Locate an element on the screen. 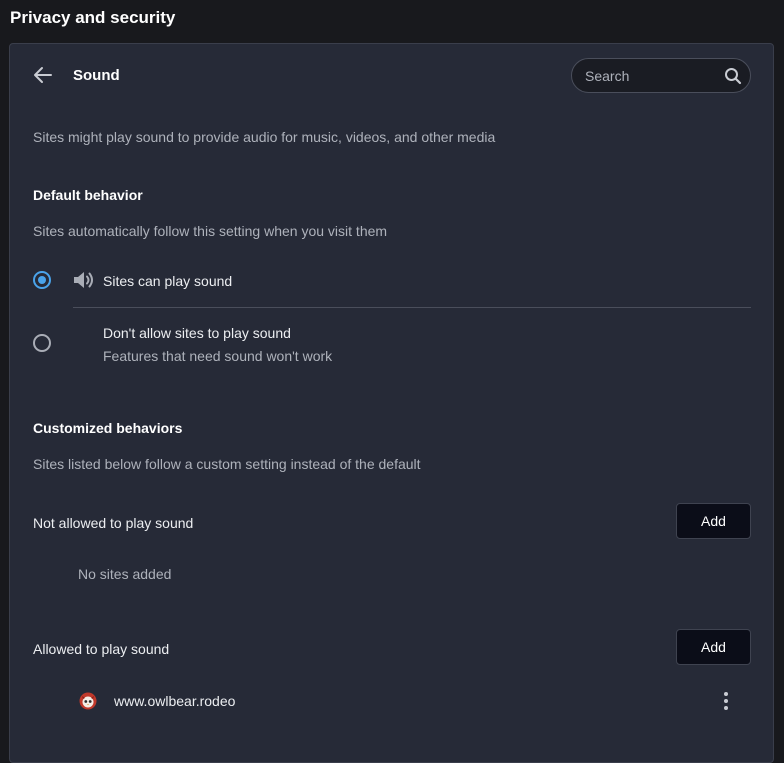  site-url: www.owlbear.rodeo is located at coordinates (174, 701).